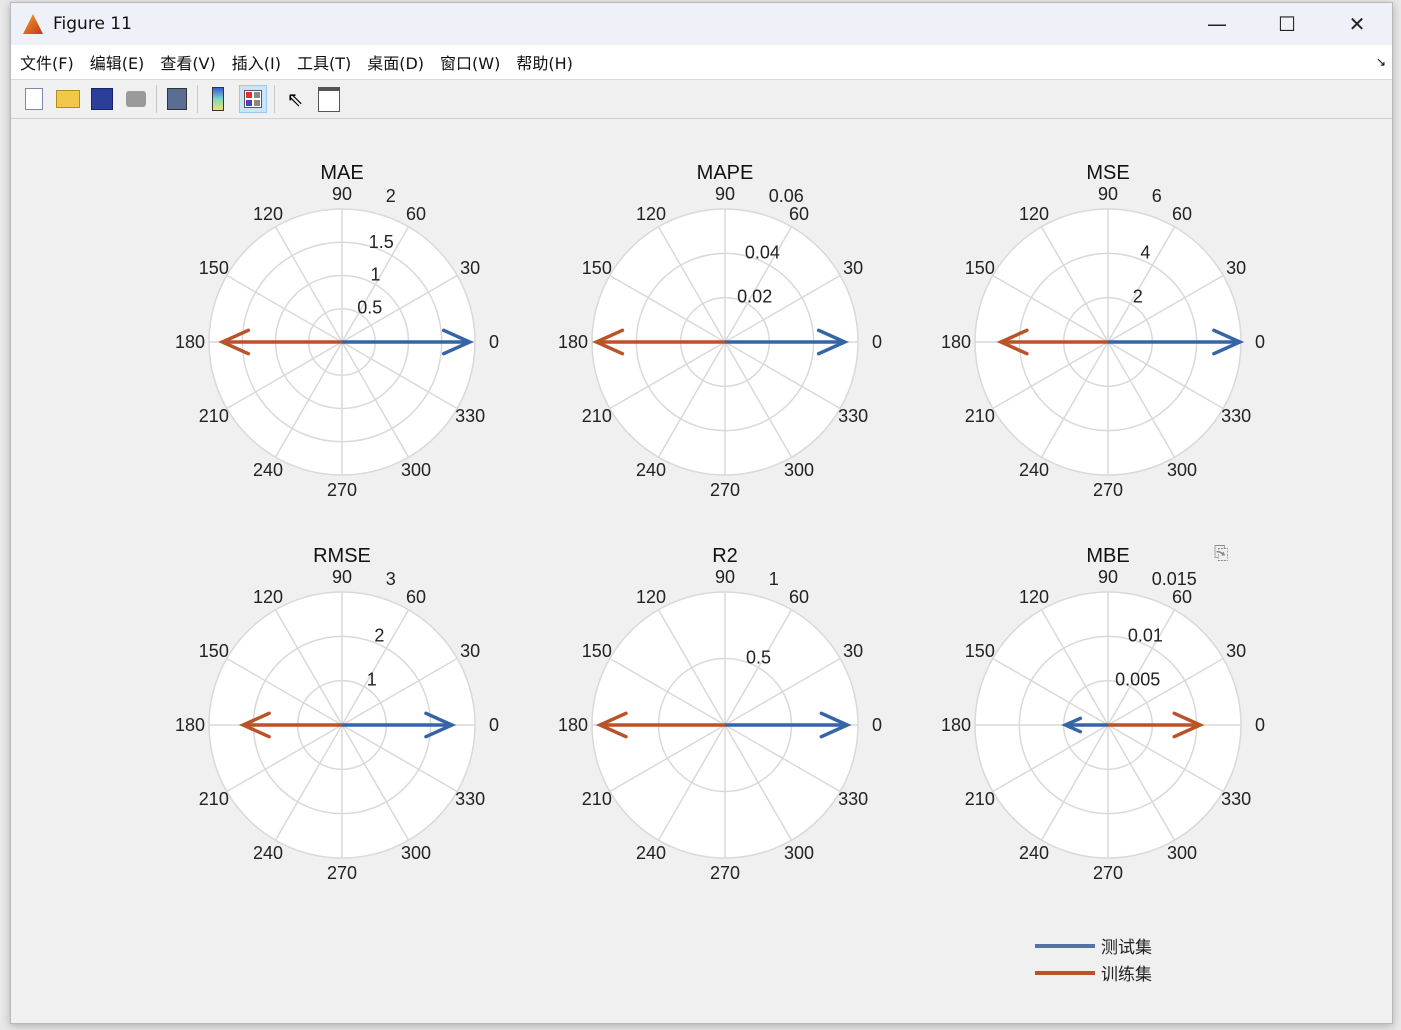  I want to click on radial-tick-label: 0.005, so click(1137, 679).